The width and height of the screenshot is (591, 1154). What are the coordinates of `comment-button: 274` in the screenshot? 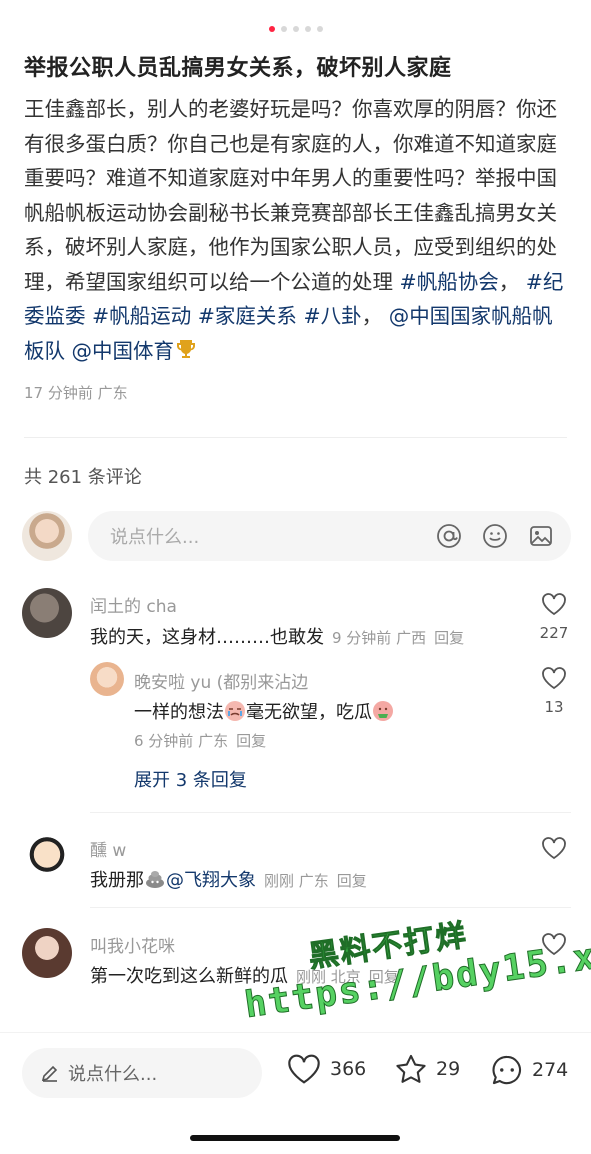 It's located at (529, 1070).